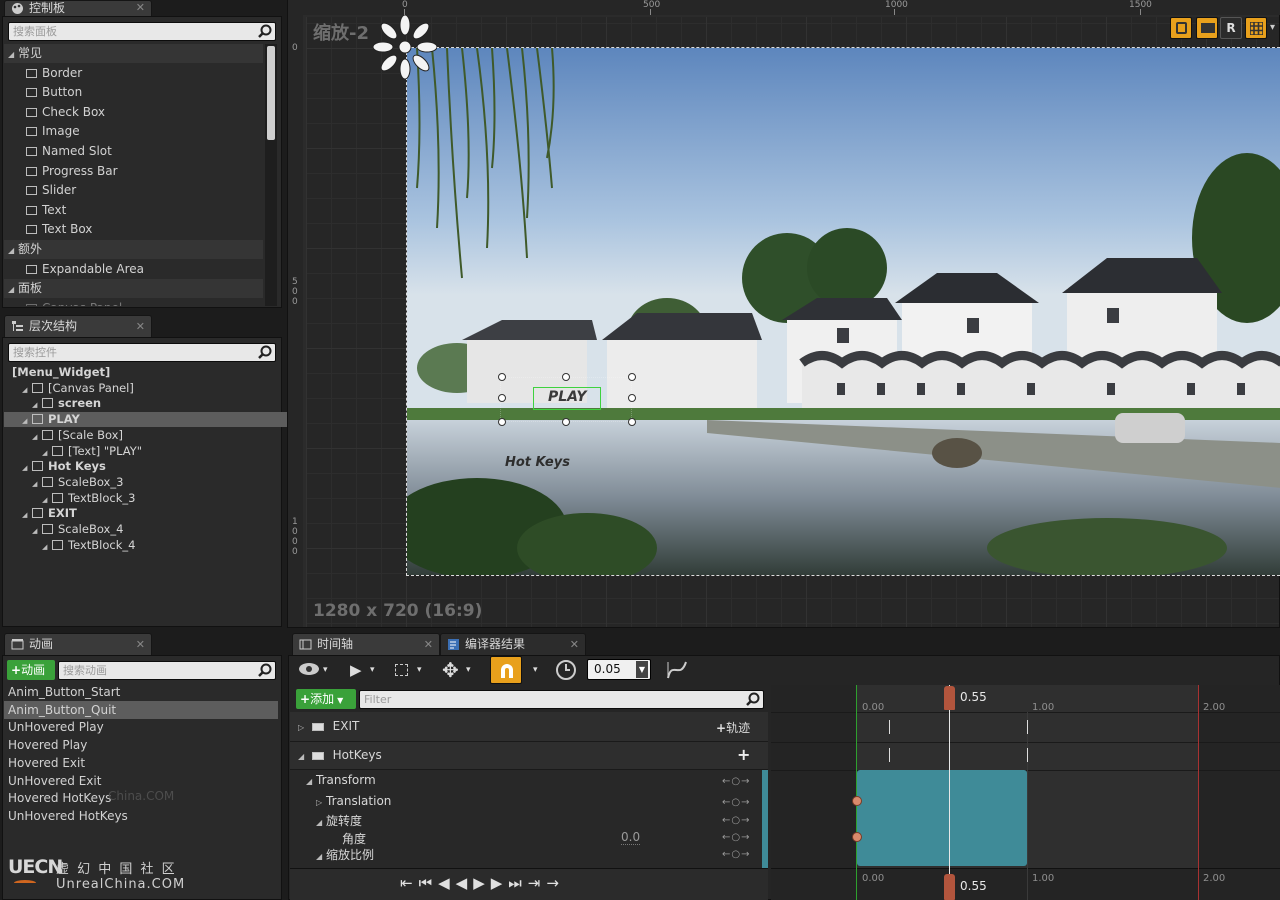  I want to click on tab-timeline: 时间轴 ✕, so click(366, 644).